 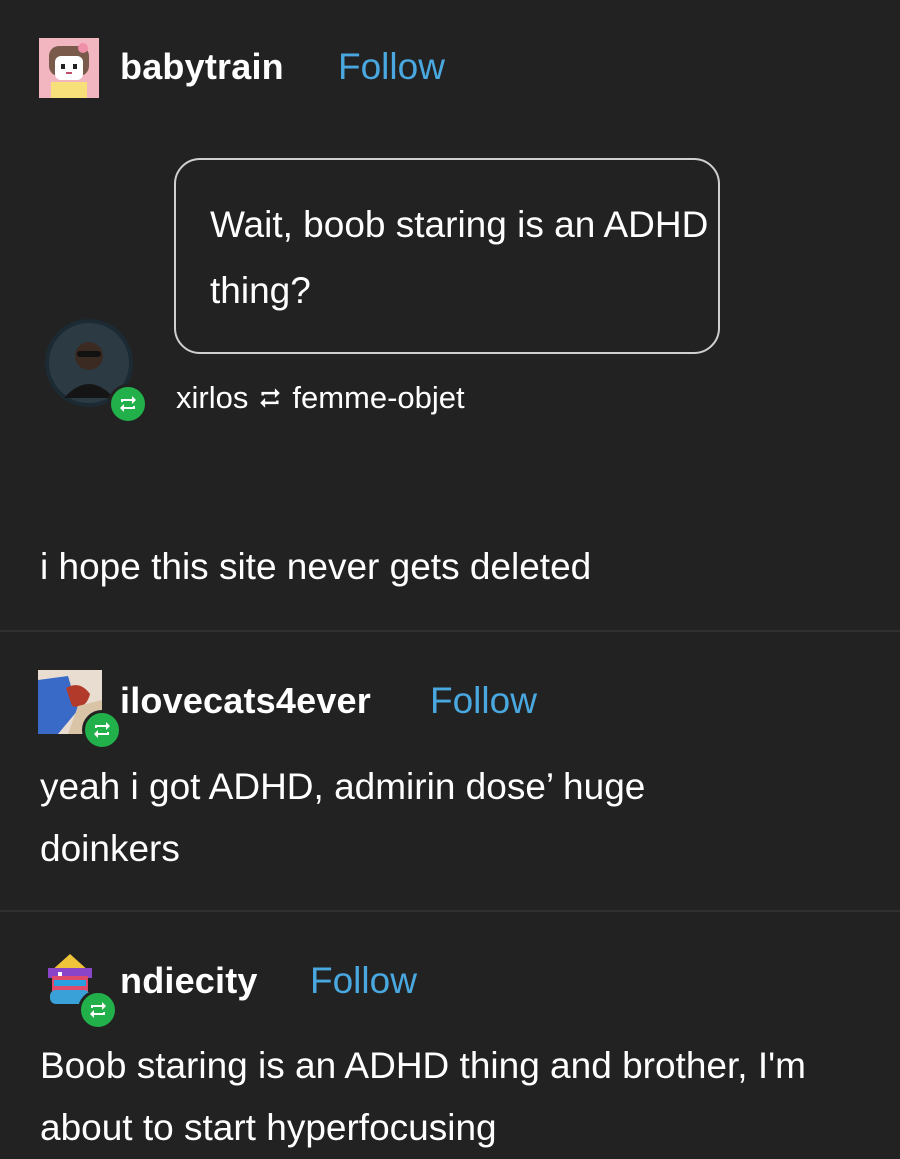 I want to click on reblog-from-name: xirlos, so click(x=212, y=398).